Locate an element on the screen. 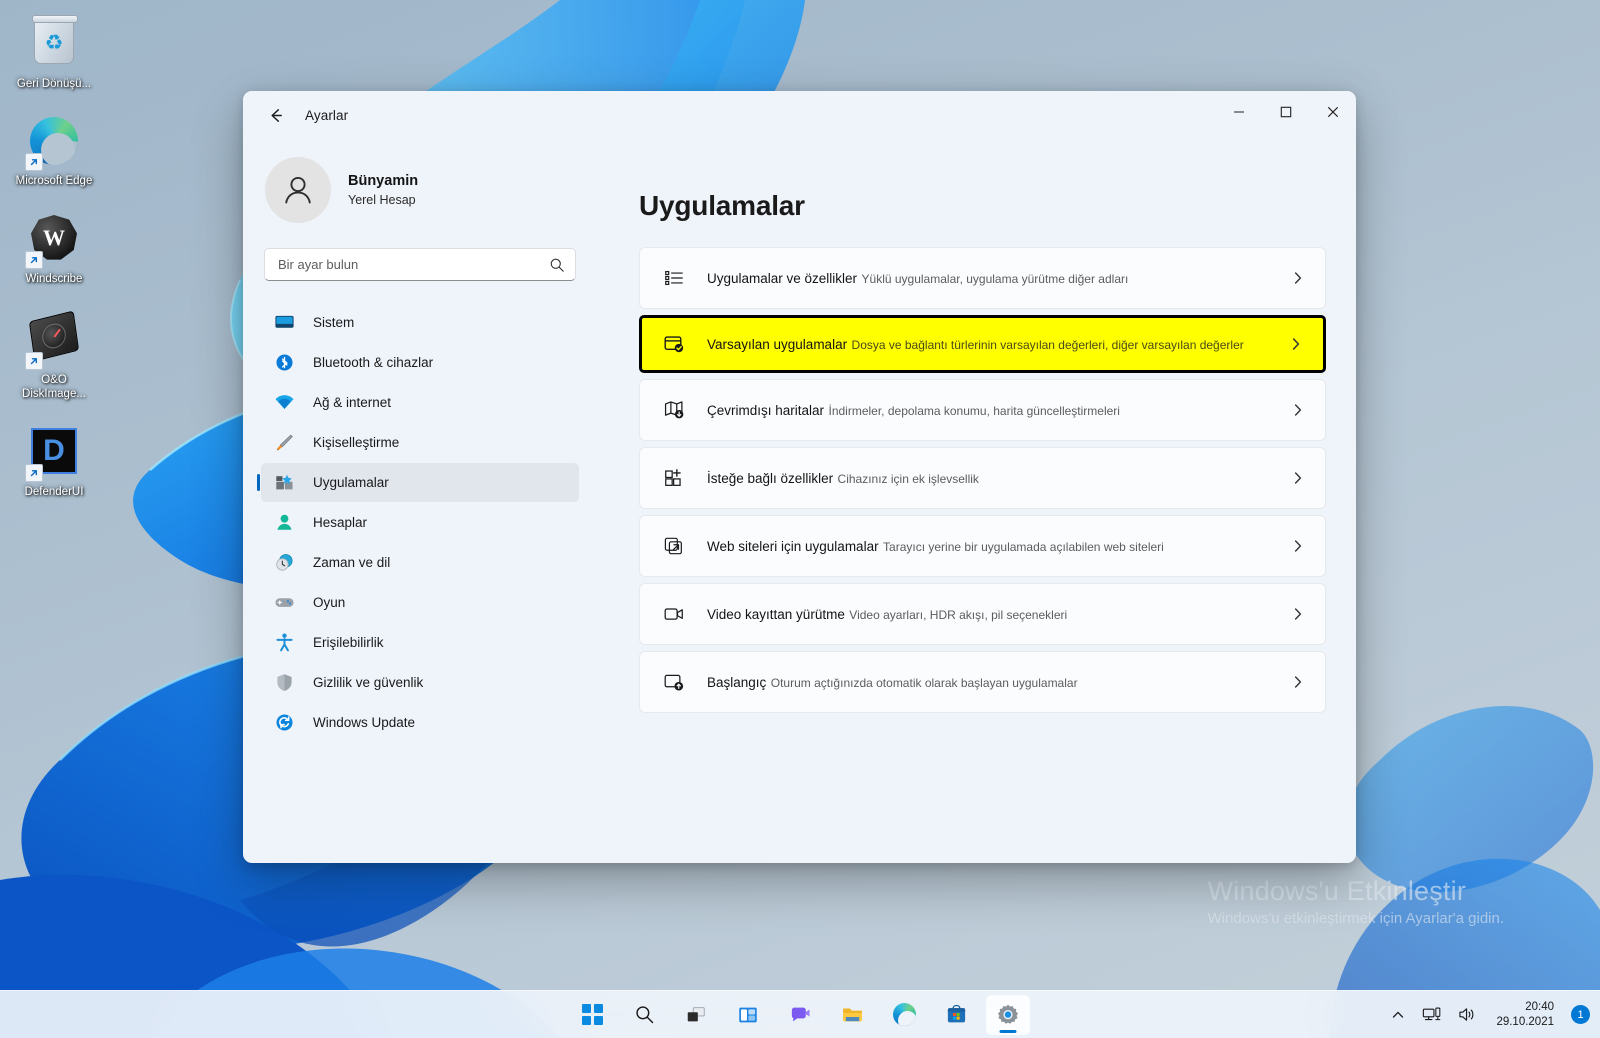 Image resolution: width=1600 pixels, height=1038 pixels. sidebar-item-hesaplar: Hesaplar is located at coordinates (420, 522).